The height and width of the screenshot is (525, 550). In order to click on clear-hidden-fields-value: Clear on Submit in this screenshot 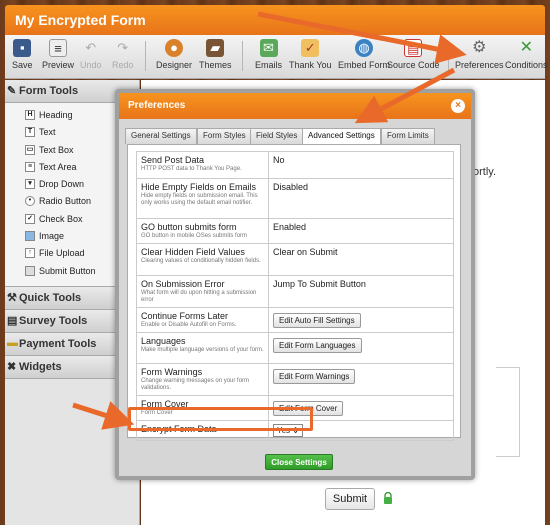, I will do `click(305, 252)`.